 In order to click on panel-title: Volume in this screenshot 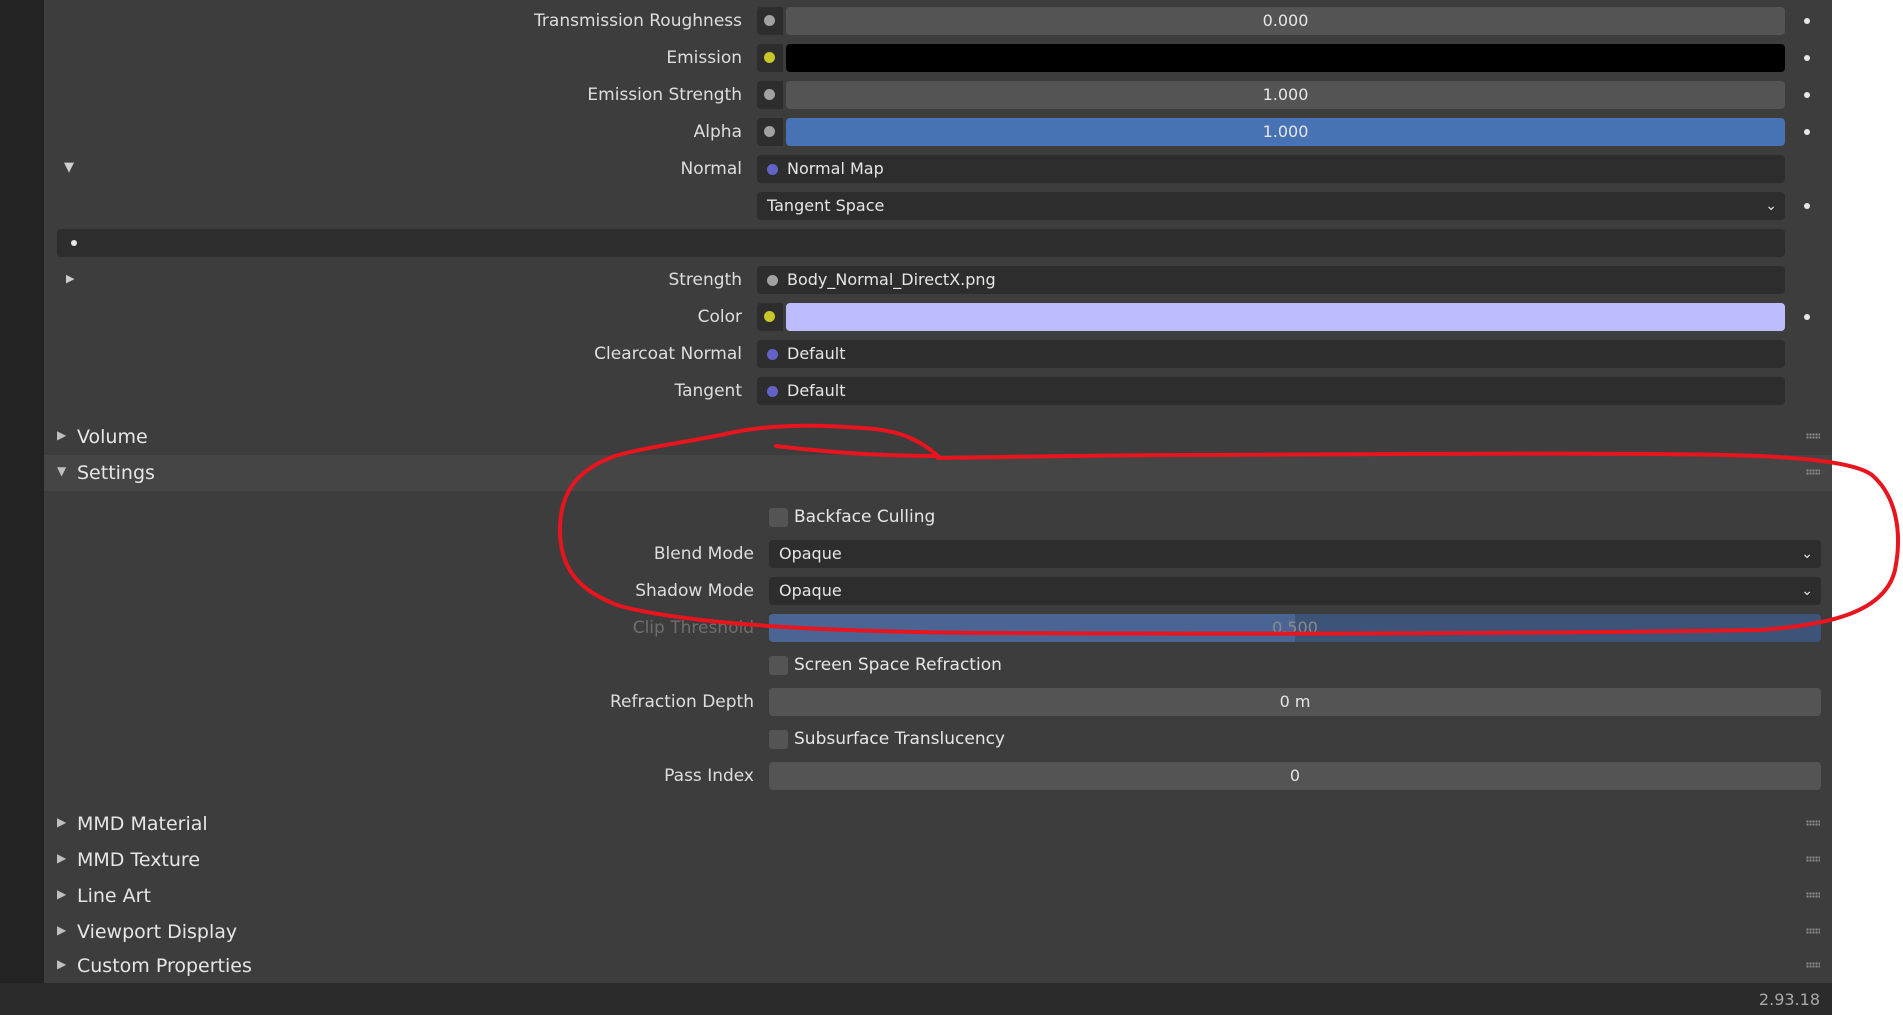, I will do `click(112, 437)`.